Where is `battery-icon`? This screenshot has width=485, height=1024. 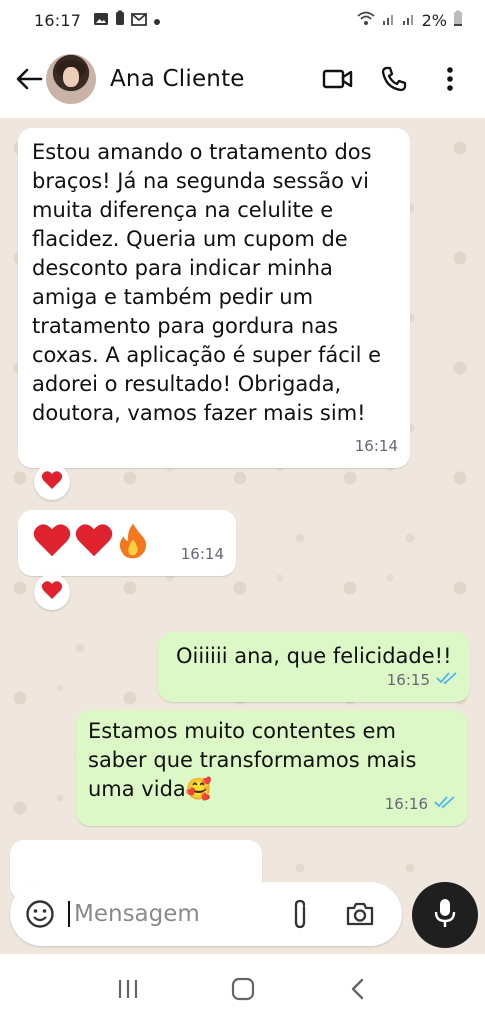 battery-icon is located at coordinates (458, 20).